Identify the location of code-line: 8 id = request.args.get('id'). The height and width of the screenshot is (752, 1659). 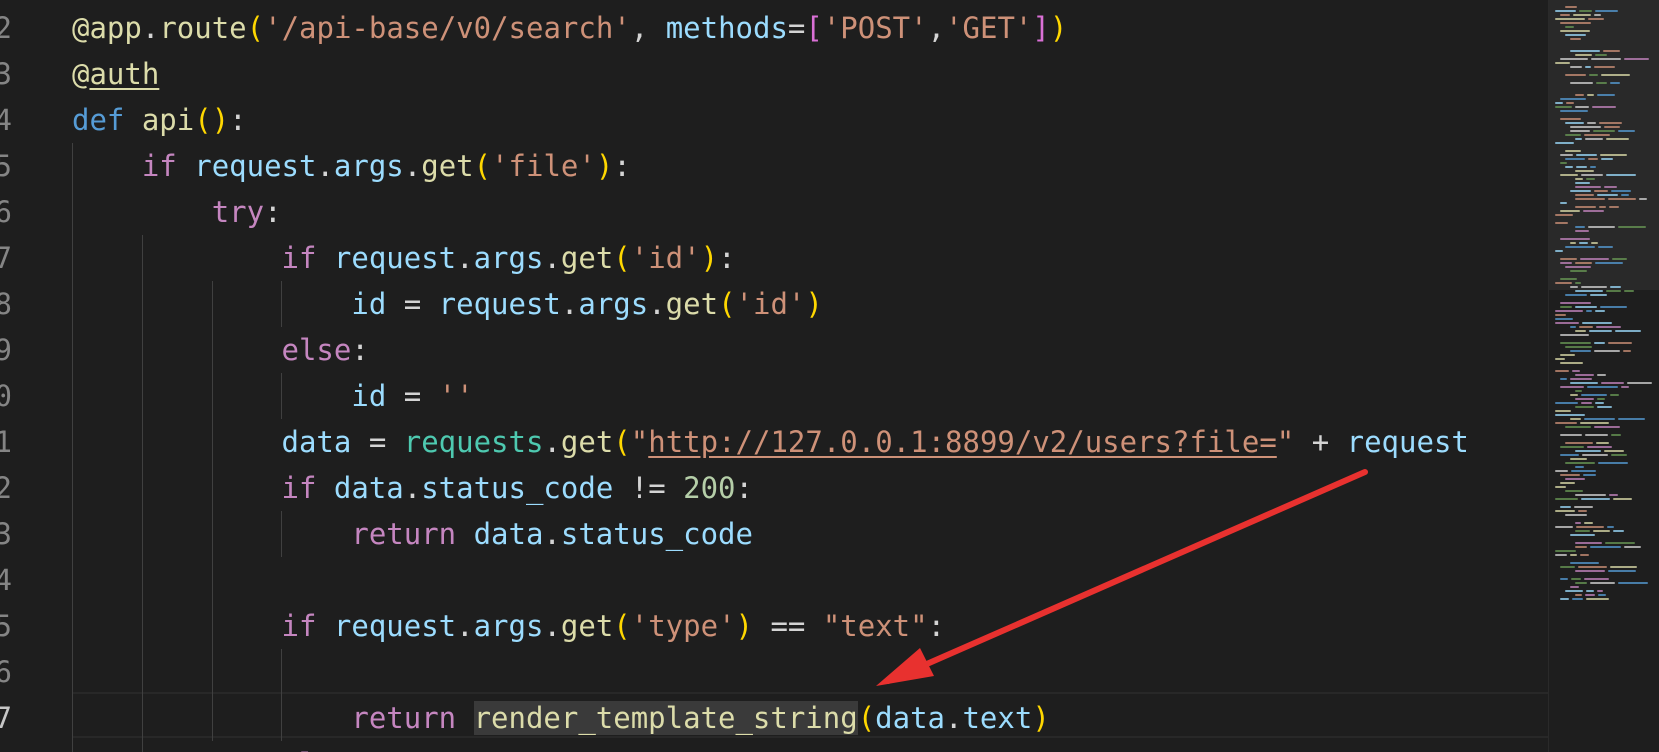
(774, 304).